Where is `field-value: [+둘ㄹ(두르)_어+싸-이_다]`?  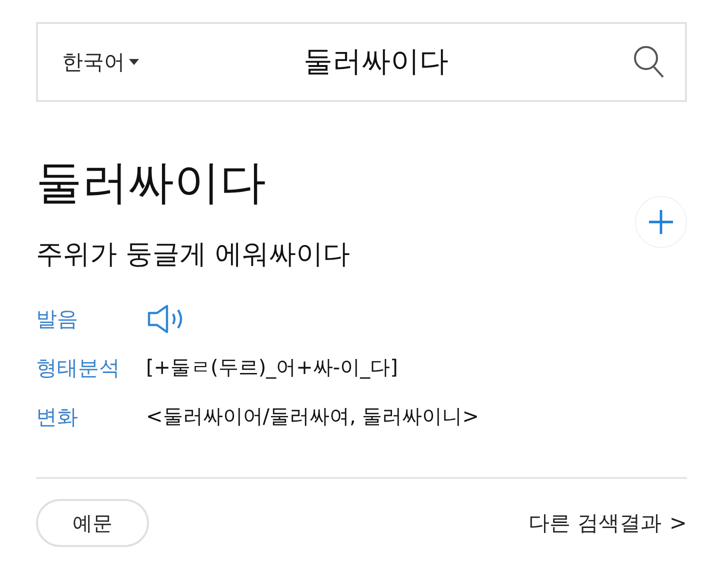 field-value: [+둘ㄹ(두르)_어+싸-이_다] is located at coordinates (272, 367).